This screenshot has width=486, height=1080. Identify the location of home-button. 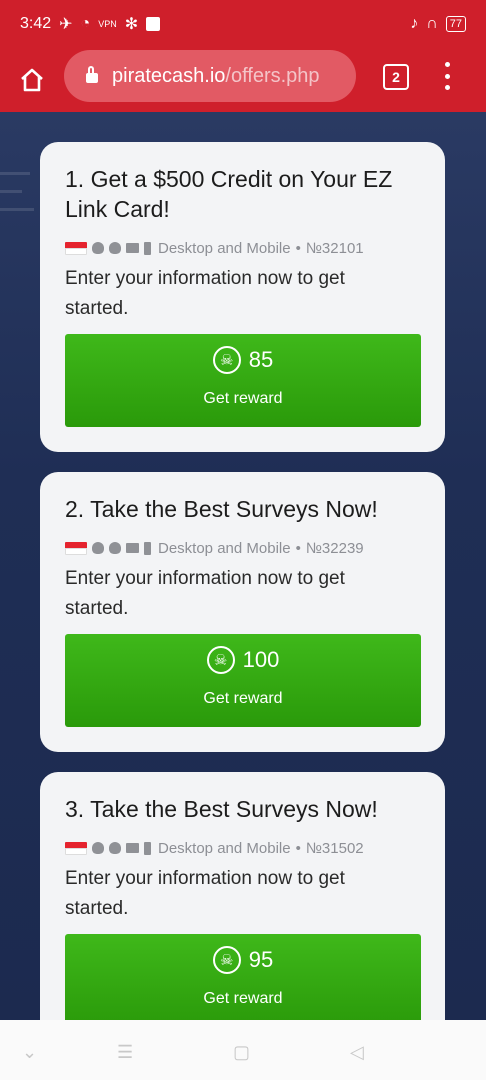
(32, 80).